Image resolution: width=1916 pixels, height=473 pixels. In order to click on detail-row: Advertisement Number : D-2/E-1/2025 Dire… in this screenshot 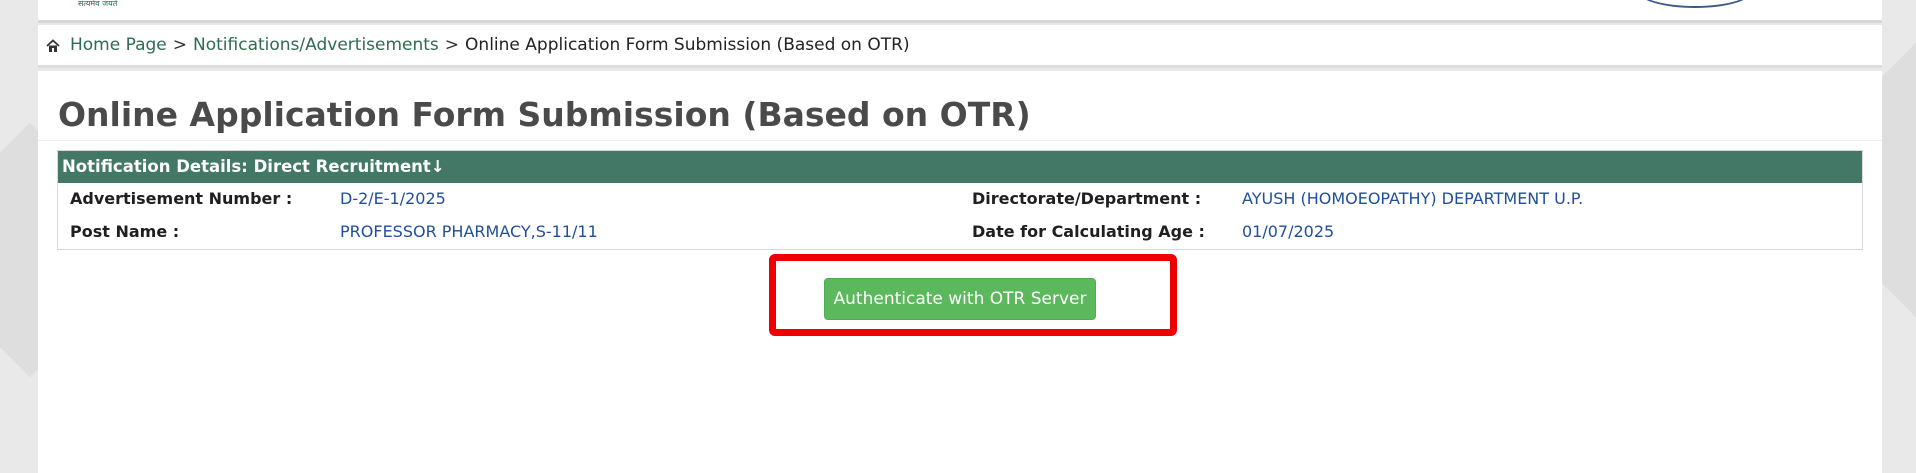, I will do `click(960, 199)`.